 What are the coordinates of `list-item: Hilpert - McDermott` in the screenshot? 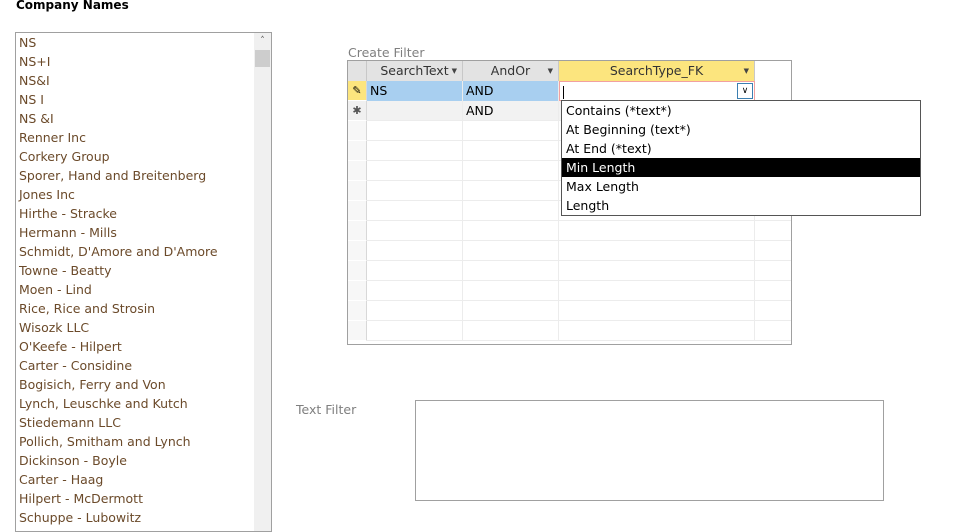 It's located at (143, 498).